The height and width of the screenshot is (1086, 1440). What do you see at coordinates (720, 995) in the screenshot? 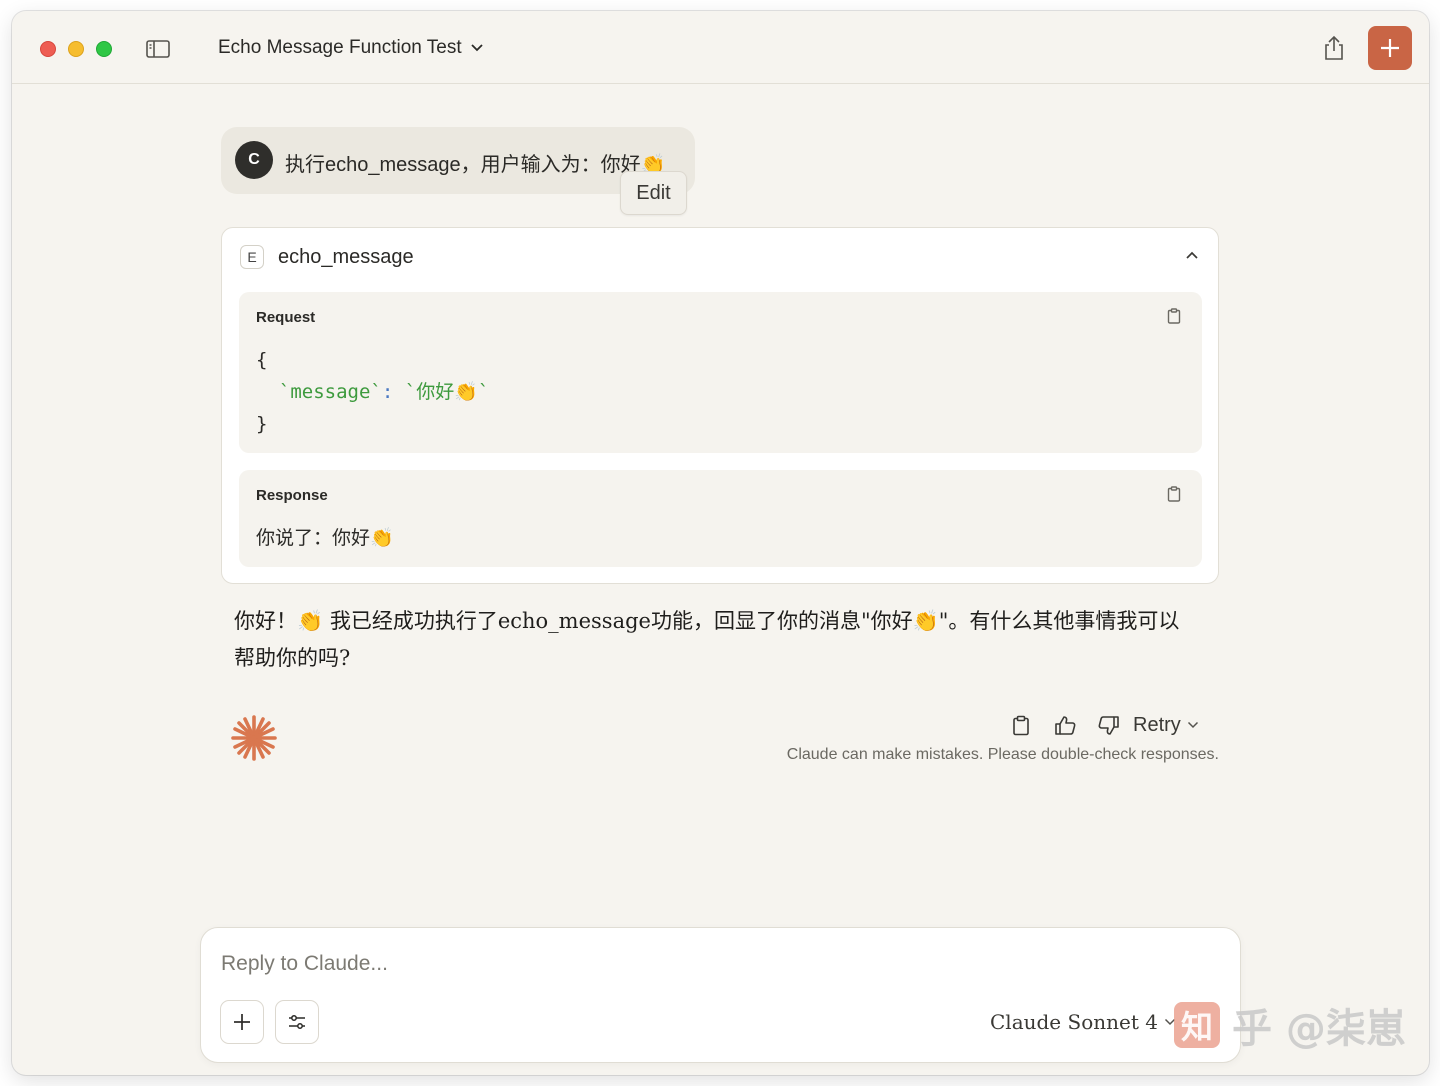
I see `composer: Claude Sonnet 4` at bounding box center [720, 995].